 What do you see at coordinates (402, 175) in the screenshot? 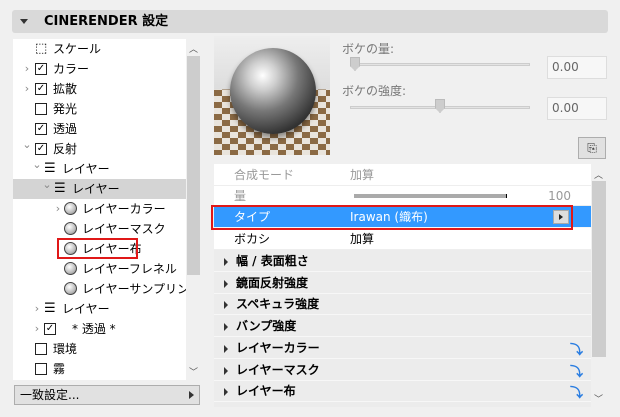
I see `row-blend-mode: 合成モード 加算` at bounding box center [402, 175].